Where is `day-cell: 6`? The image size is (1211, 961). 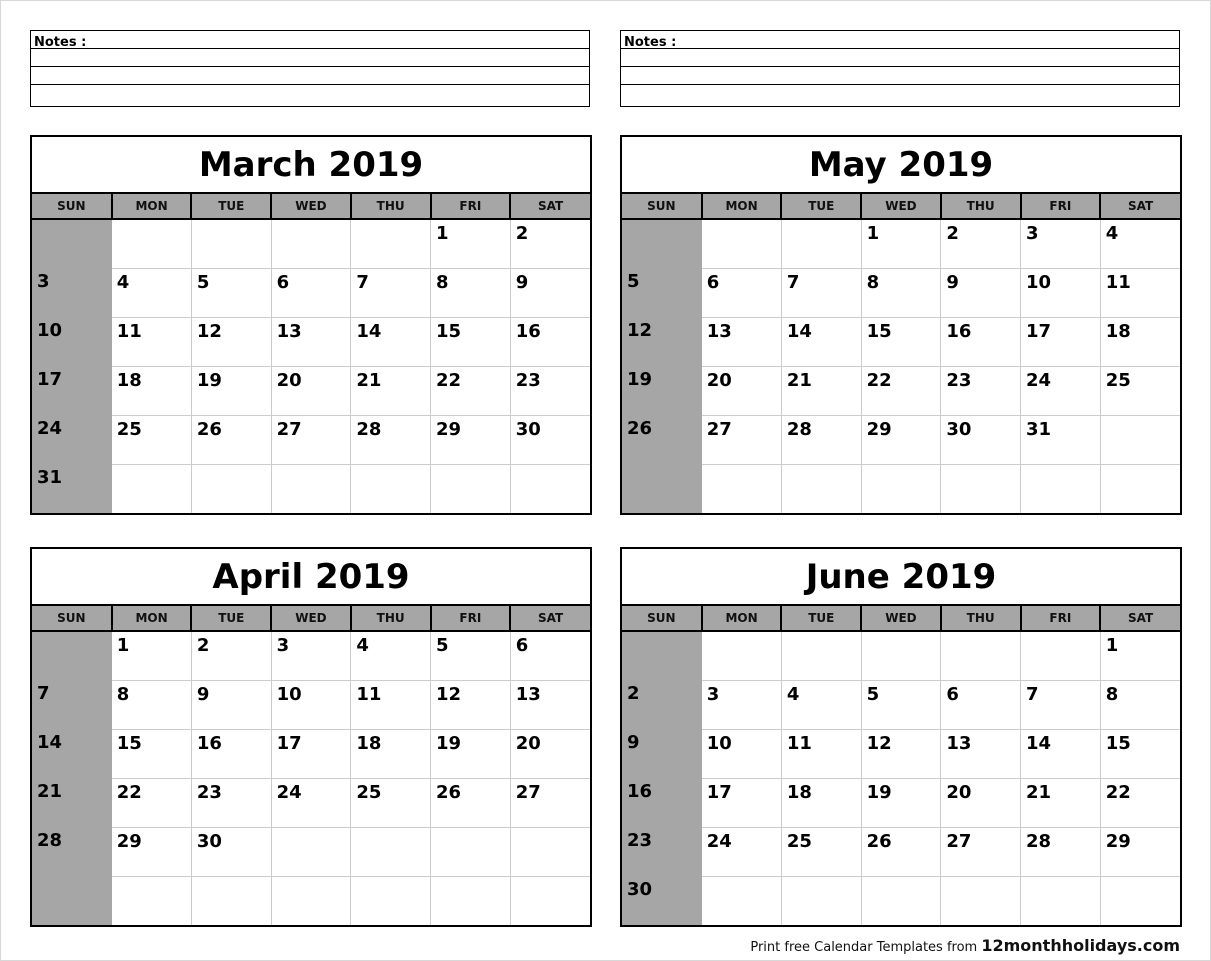
day-cell: 6 is located at coordinates (311, 293).